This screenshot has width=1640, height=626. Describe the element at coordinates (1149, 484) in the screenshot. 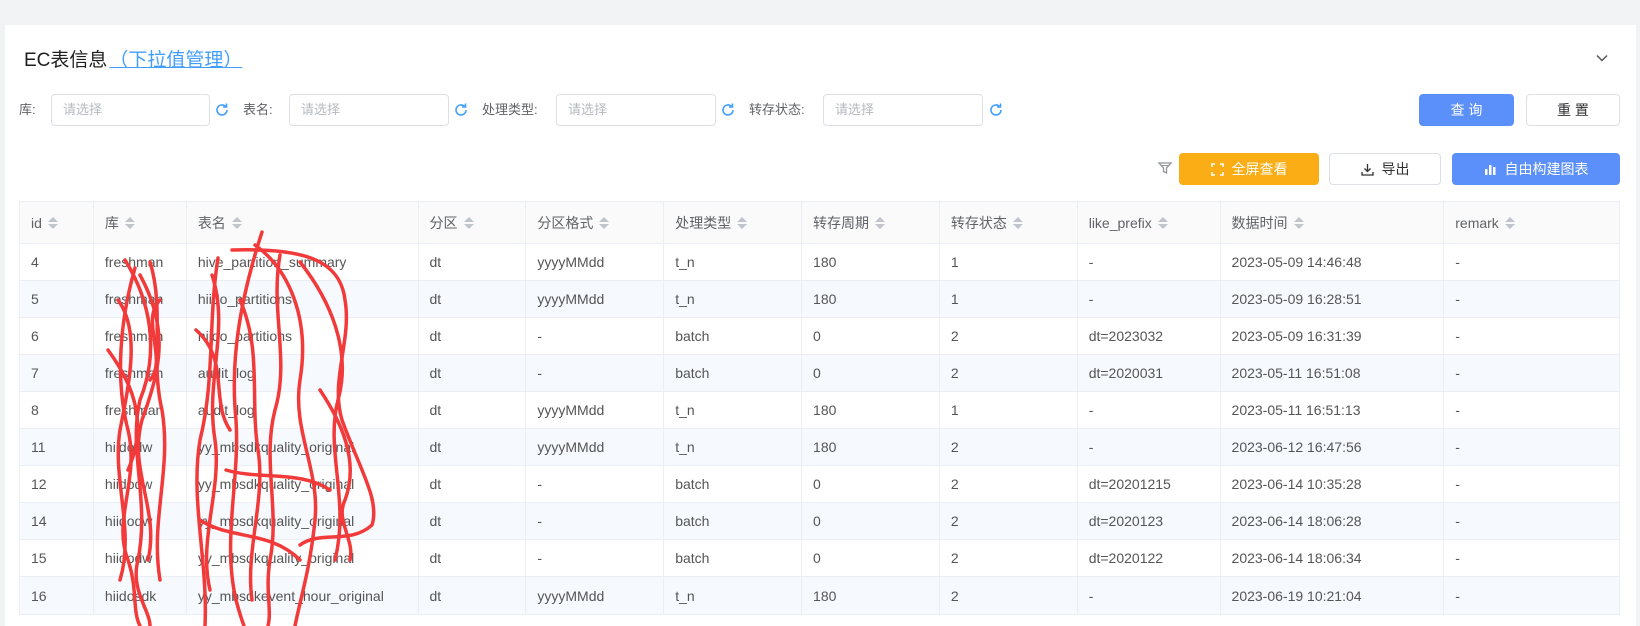

I see `table-cell: dt=20201215` at that location.